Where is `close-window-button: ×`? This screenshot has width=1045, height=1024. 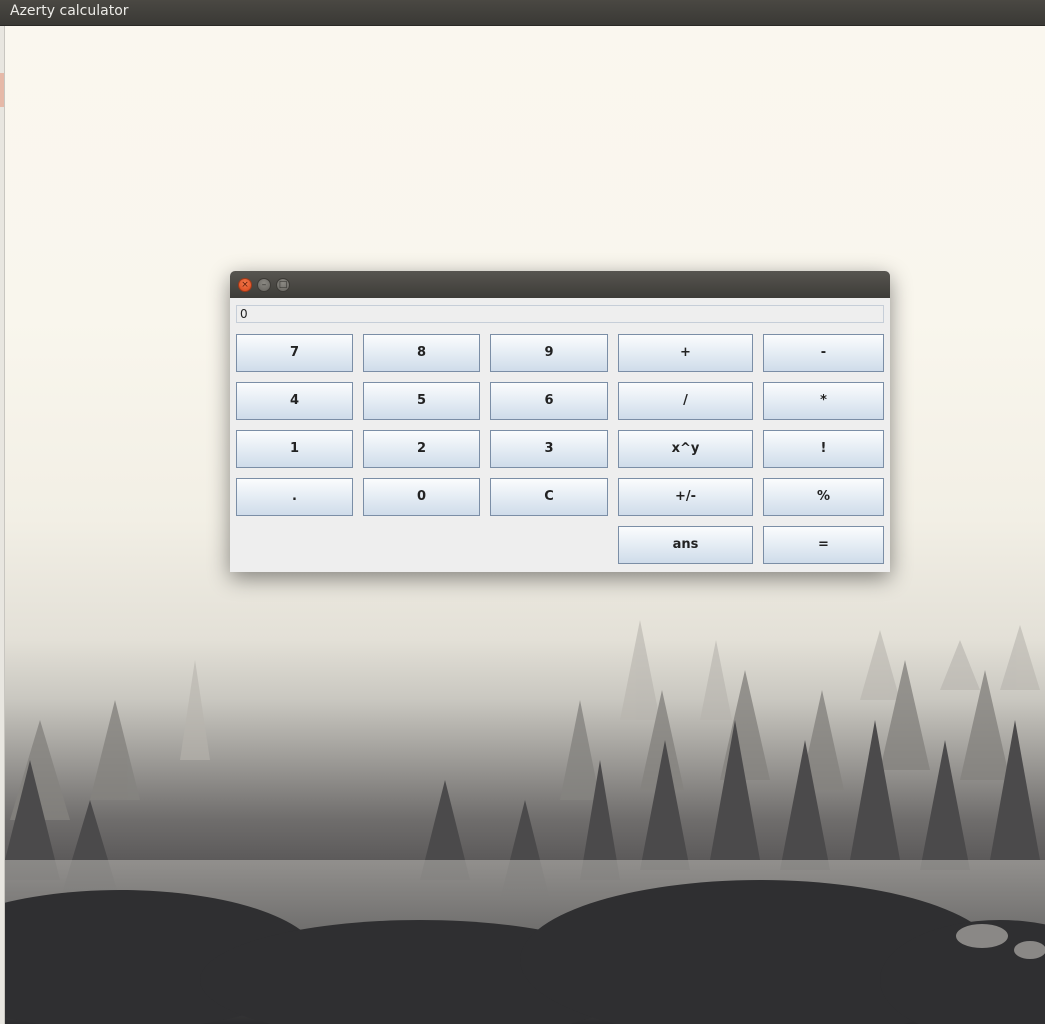 close-window-button: × is located at coordinates (245, 285).